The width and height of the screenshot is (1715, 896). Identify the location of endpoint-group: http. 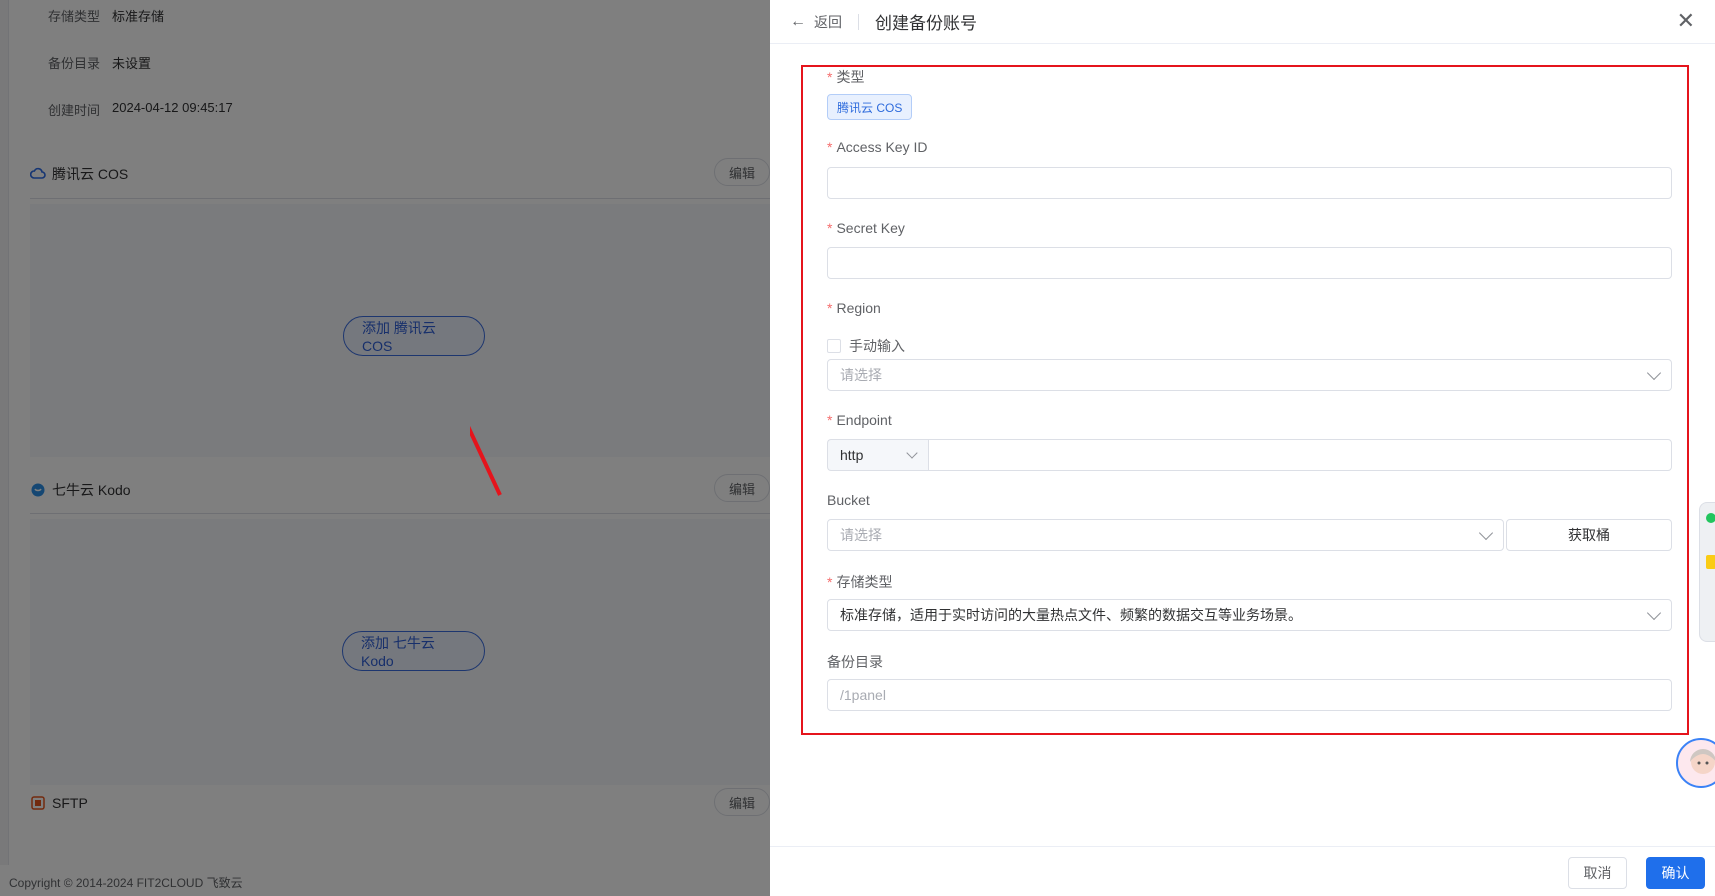
(1249, 455).